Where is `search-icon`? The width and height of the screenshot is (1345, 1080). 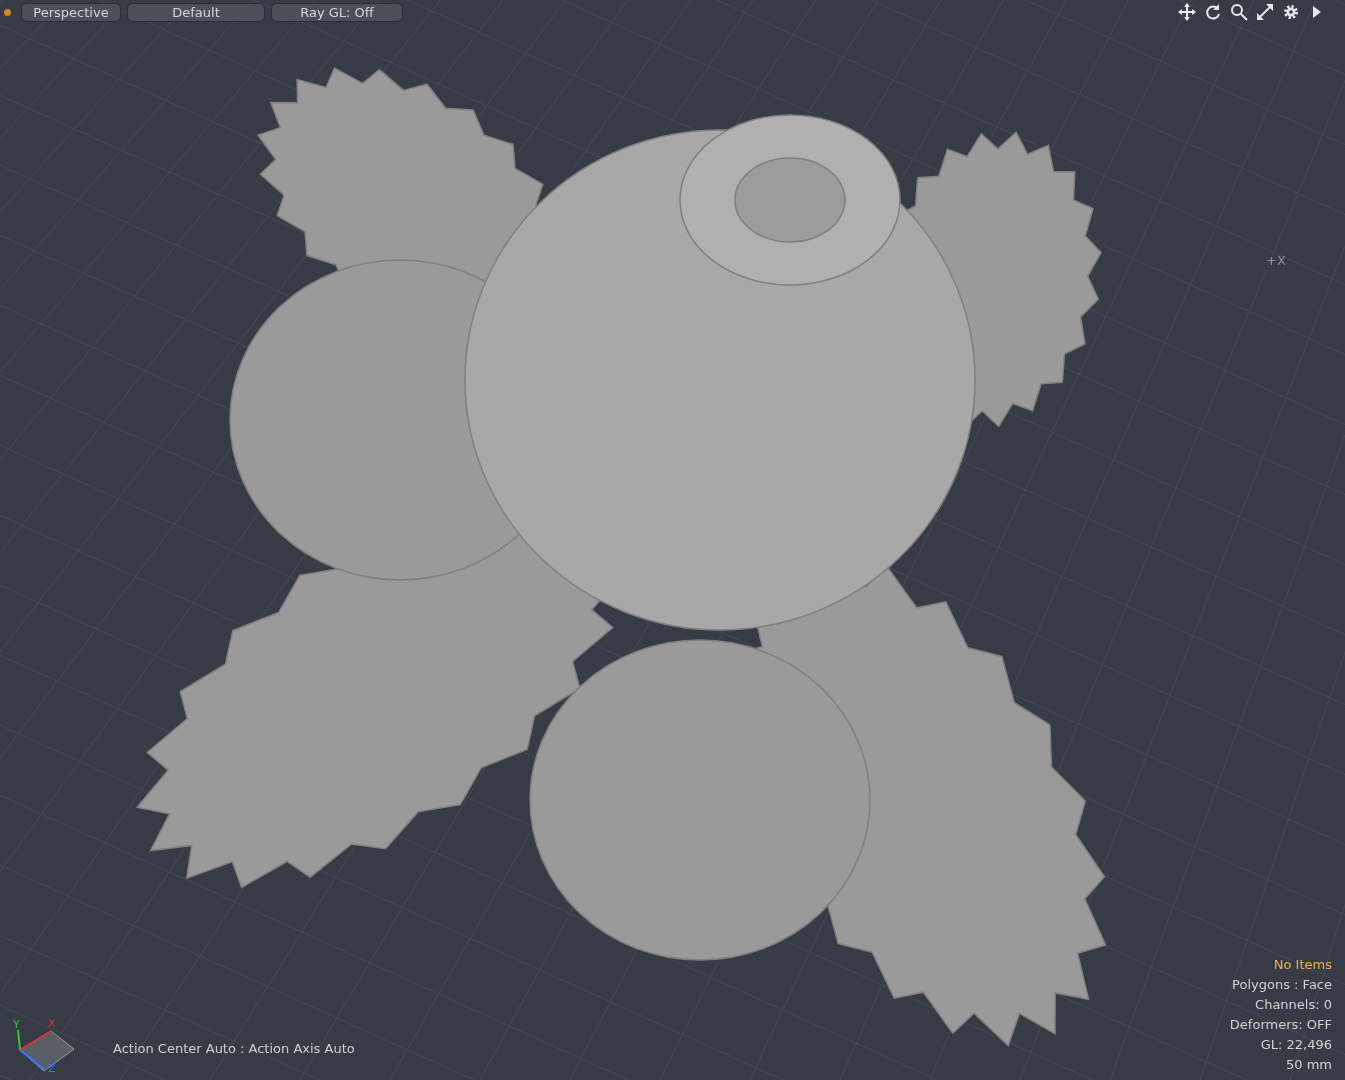 search-icon is located at coordinates (1239, 12).